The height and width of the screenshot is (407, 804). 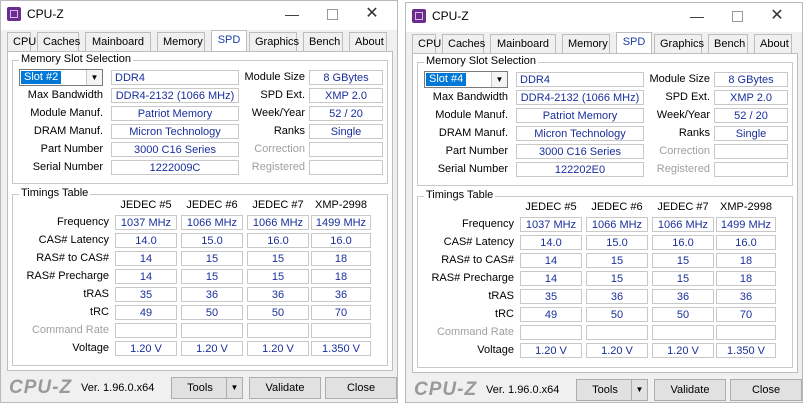 What do you see at coordinates (481, 61) in the screenshot?
I see `memory-slot-group-title: Memory Slot Selection` at bounding box center [481, 61].